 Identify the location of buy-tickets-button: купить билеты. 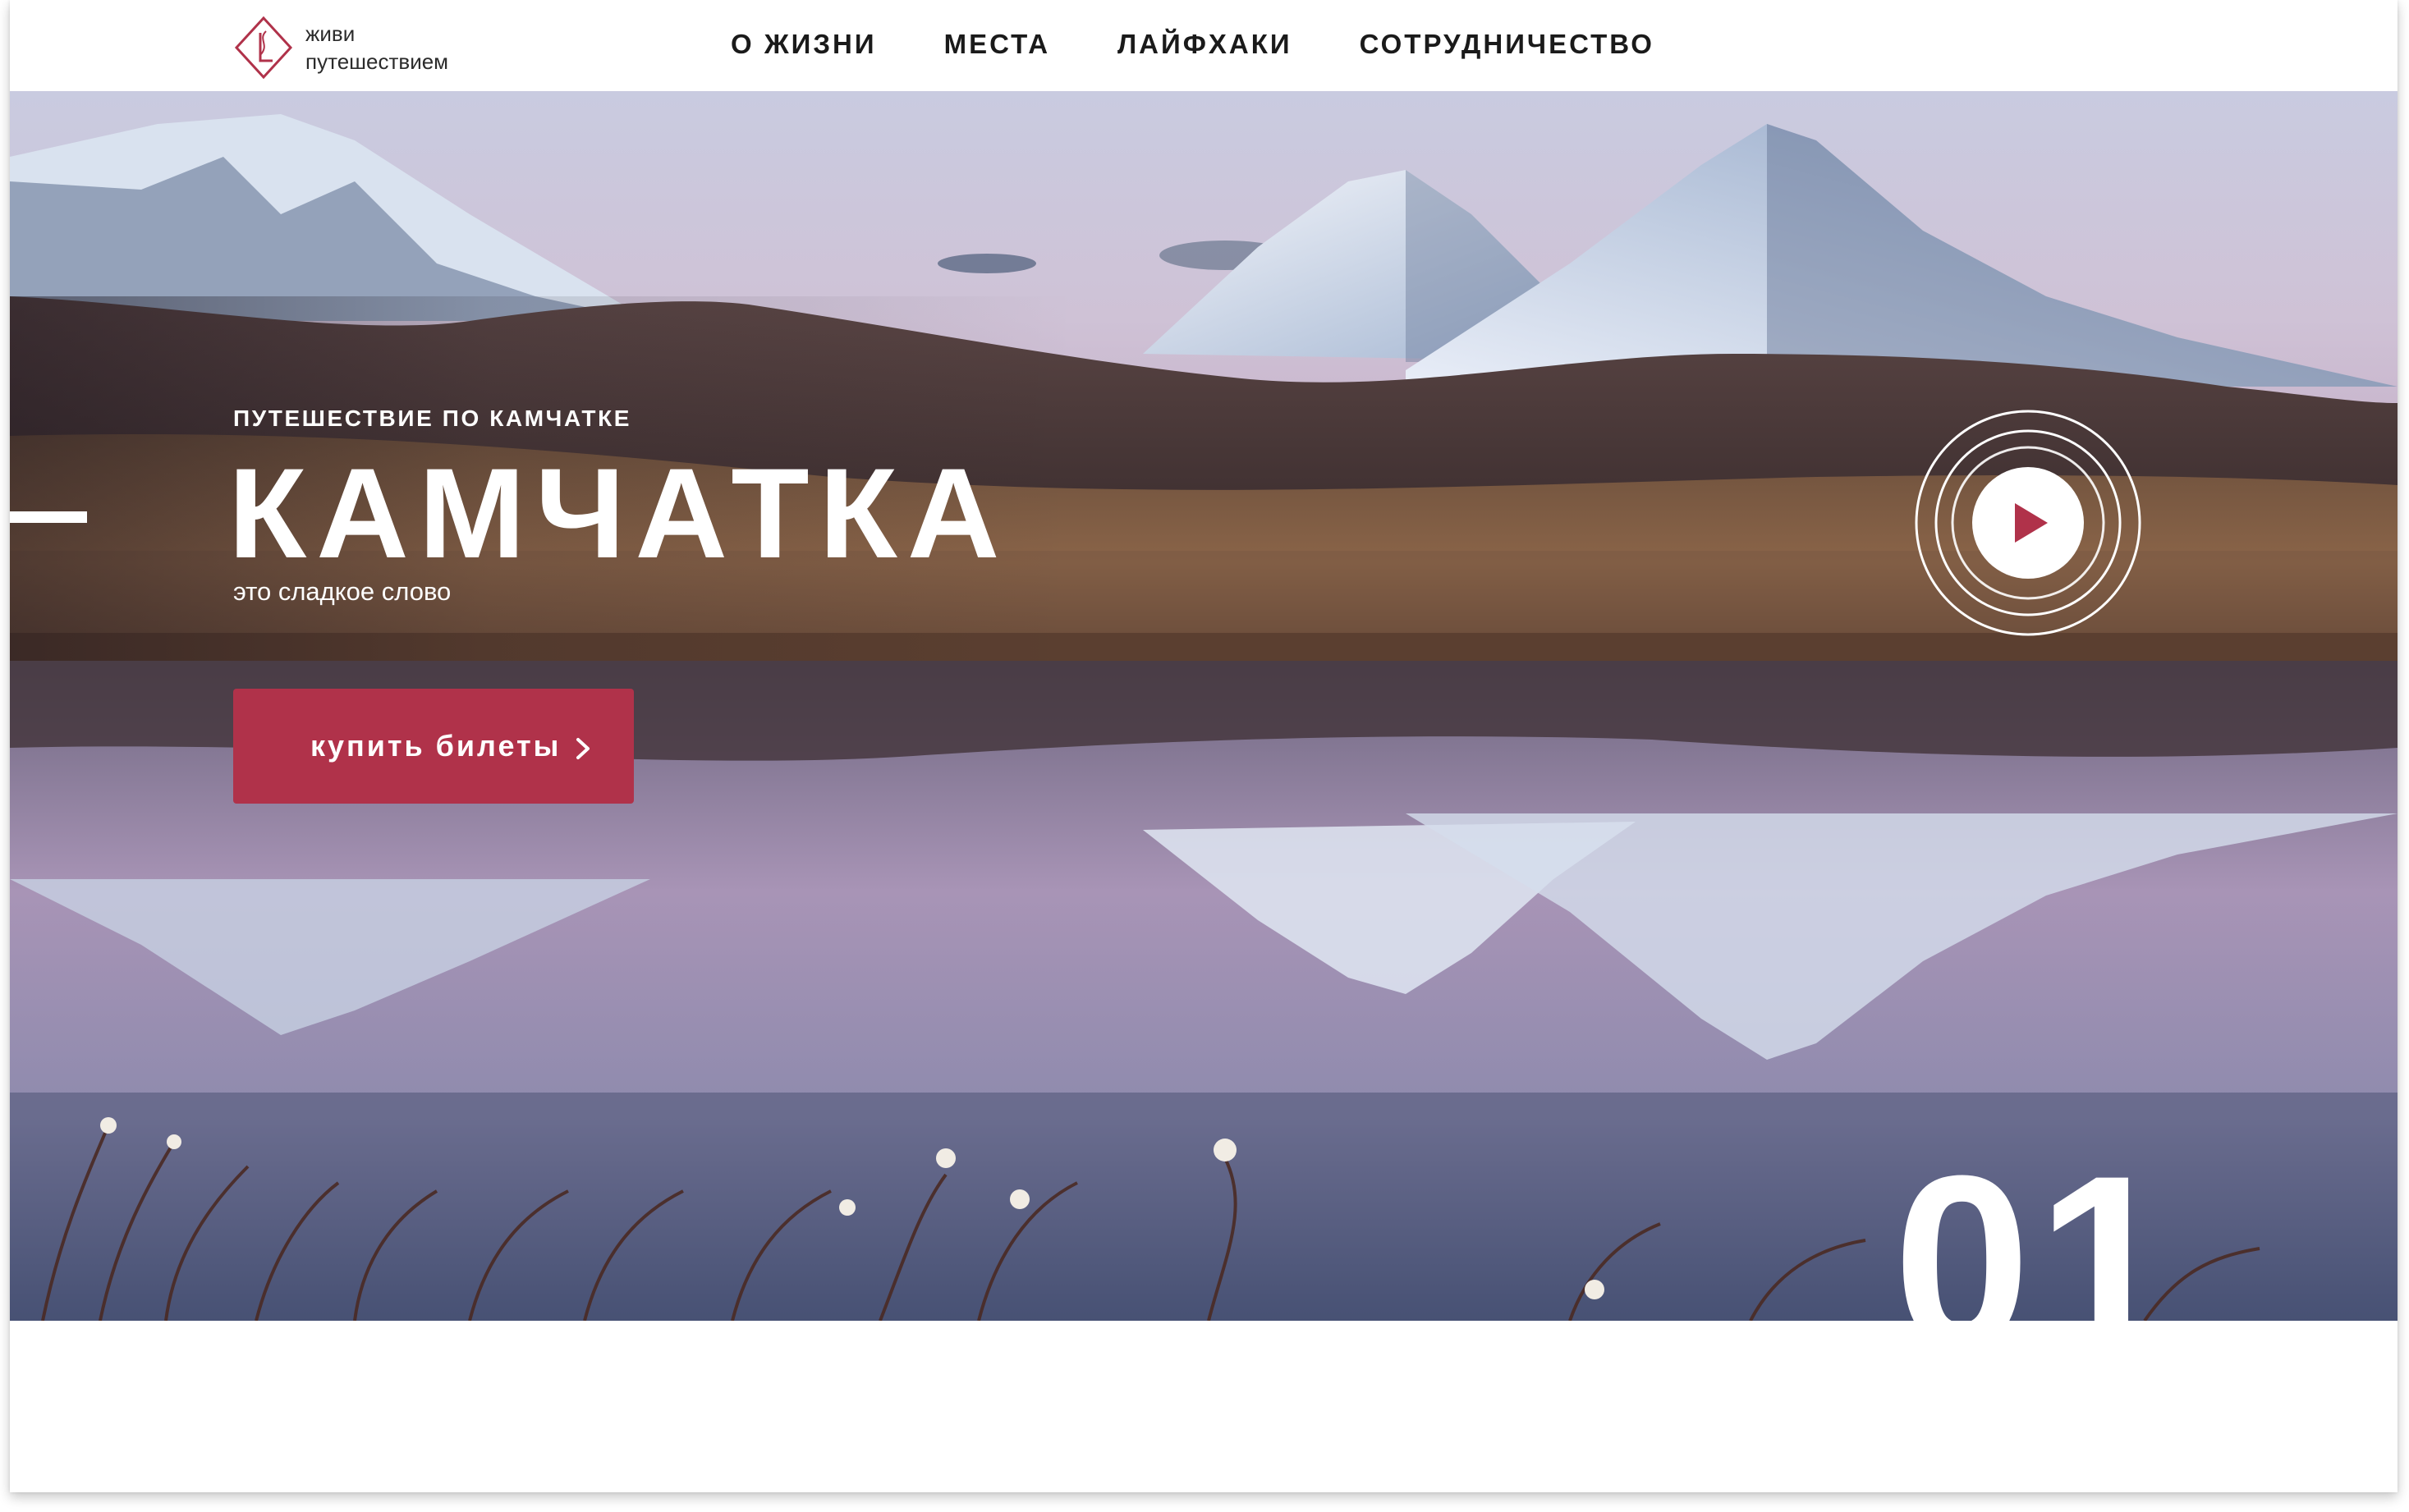
(433, 746).